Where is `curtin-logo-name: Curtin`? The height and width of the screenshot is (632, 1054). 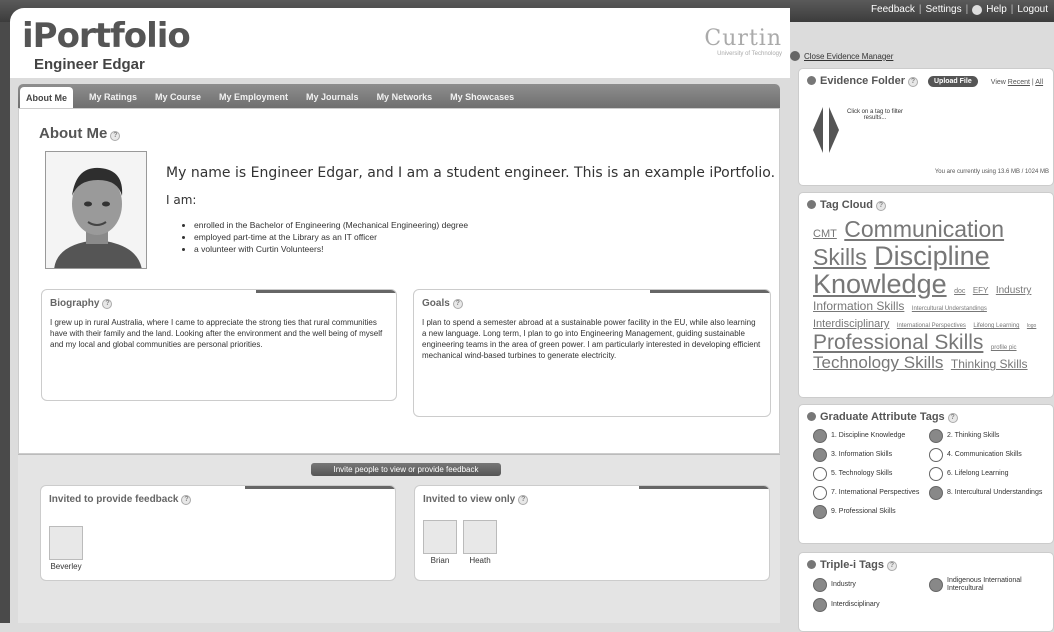 curtin-logo-name: Curtin is located at coordinates (743, 38).